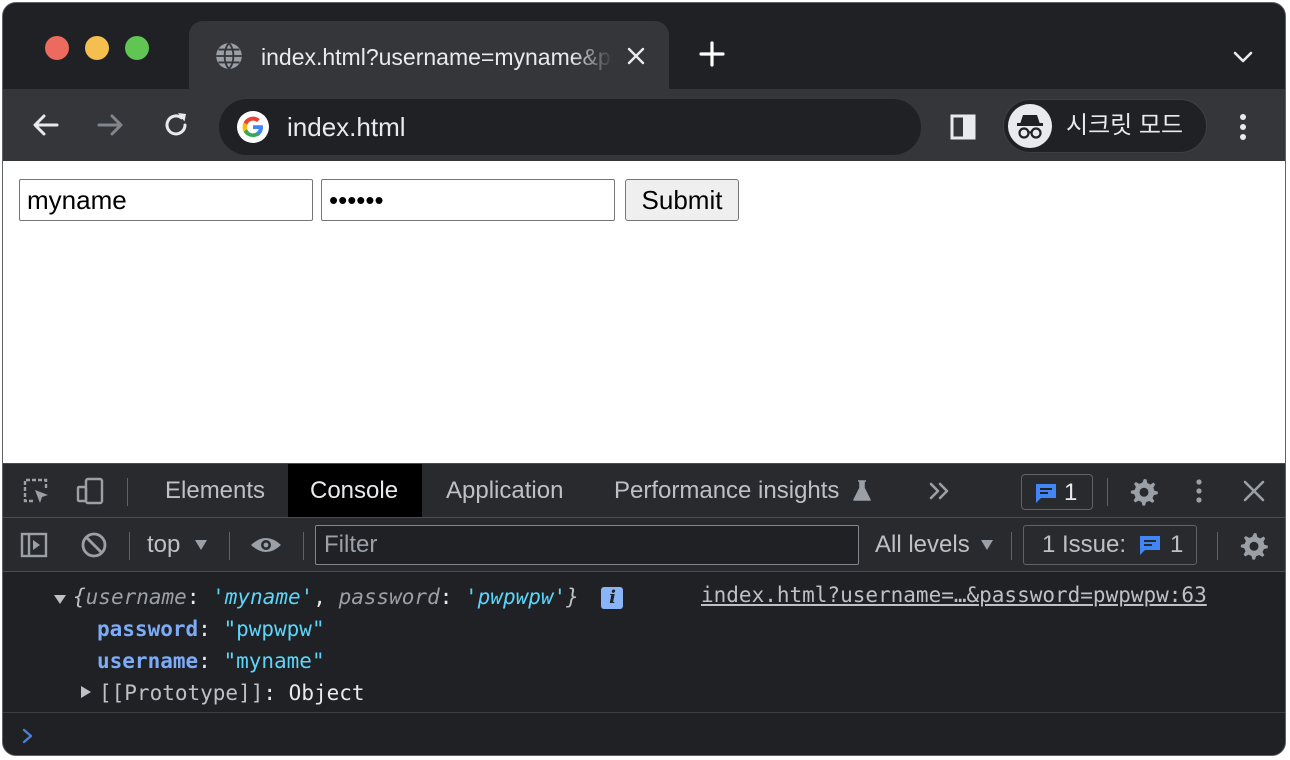 This screenshot has height=760, width=1290. Describe the element at coordinates (266, 545) in the screenshot. I see `eye-icon` at that location.